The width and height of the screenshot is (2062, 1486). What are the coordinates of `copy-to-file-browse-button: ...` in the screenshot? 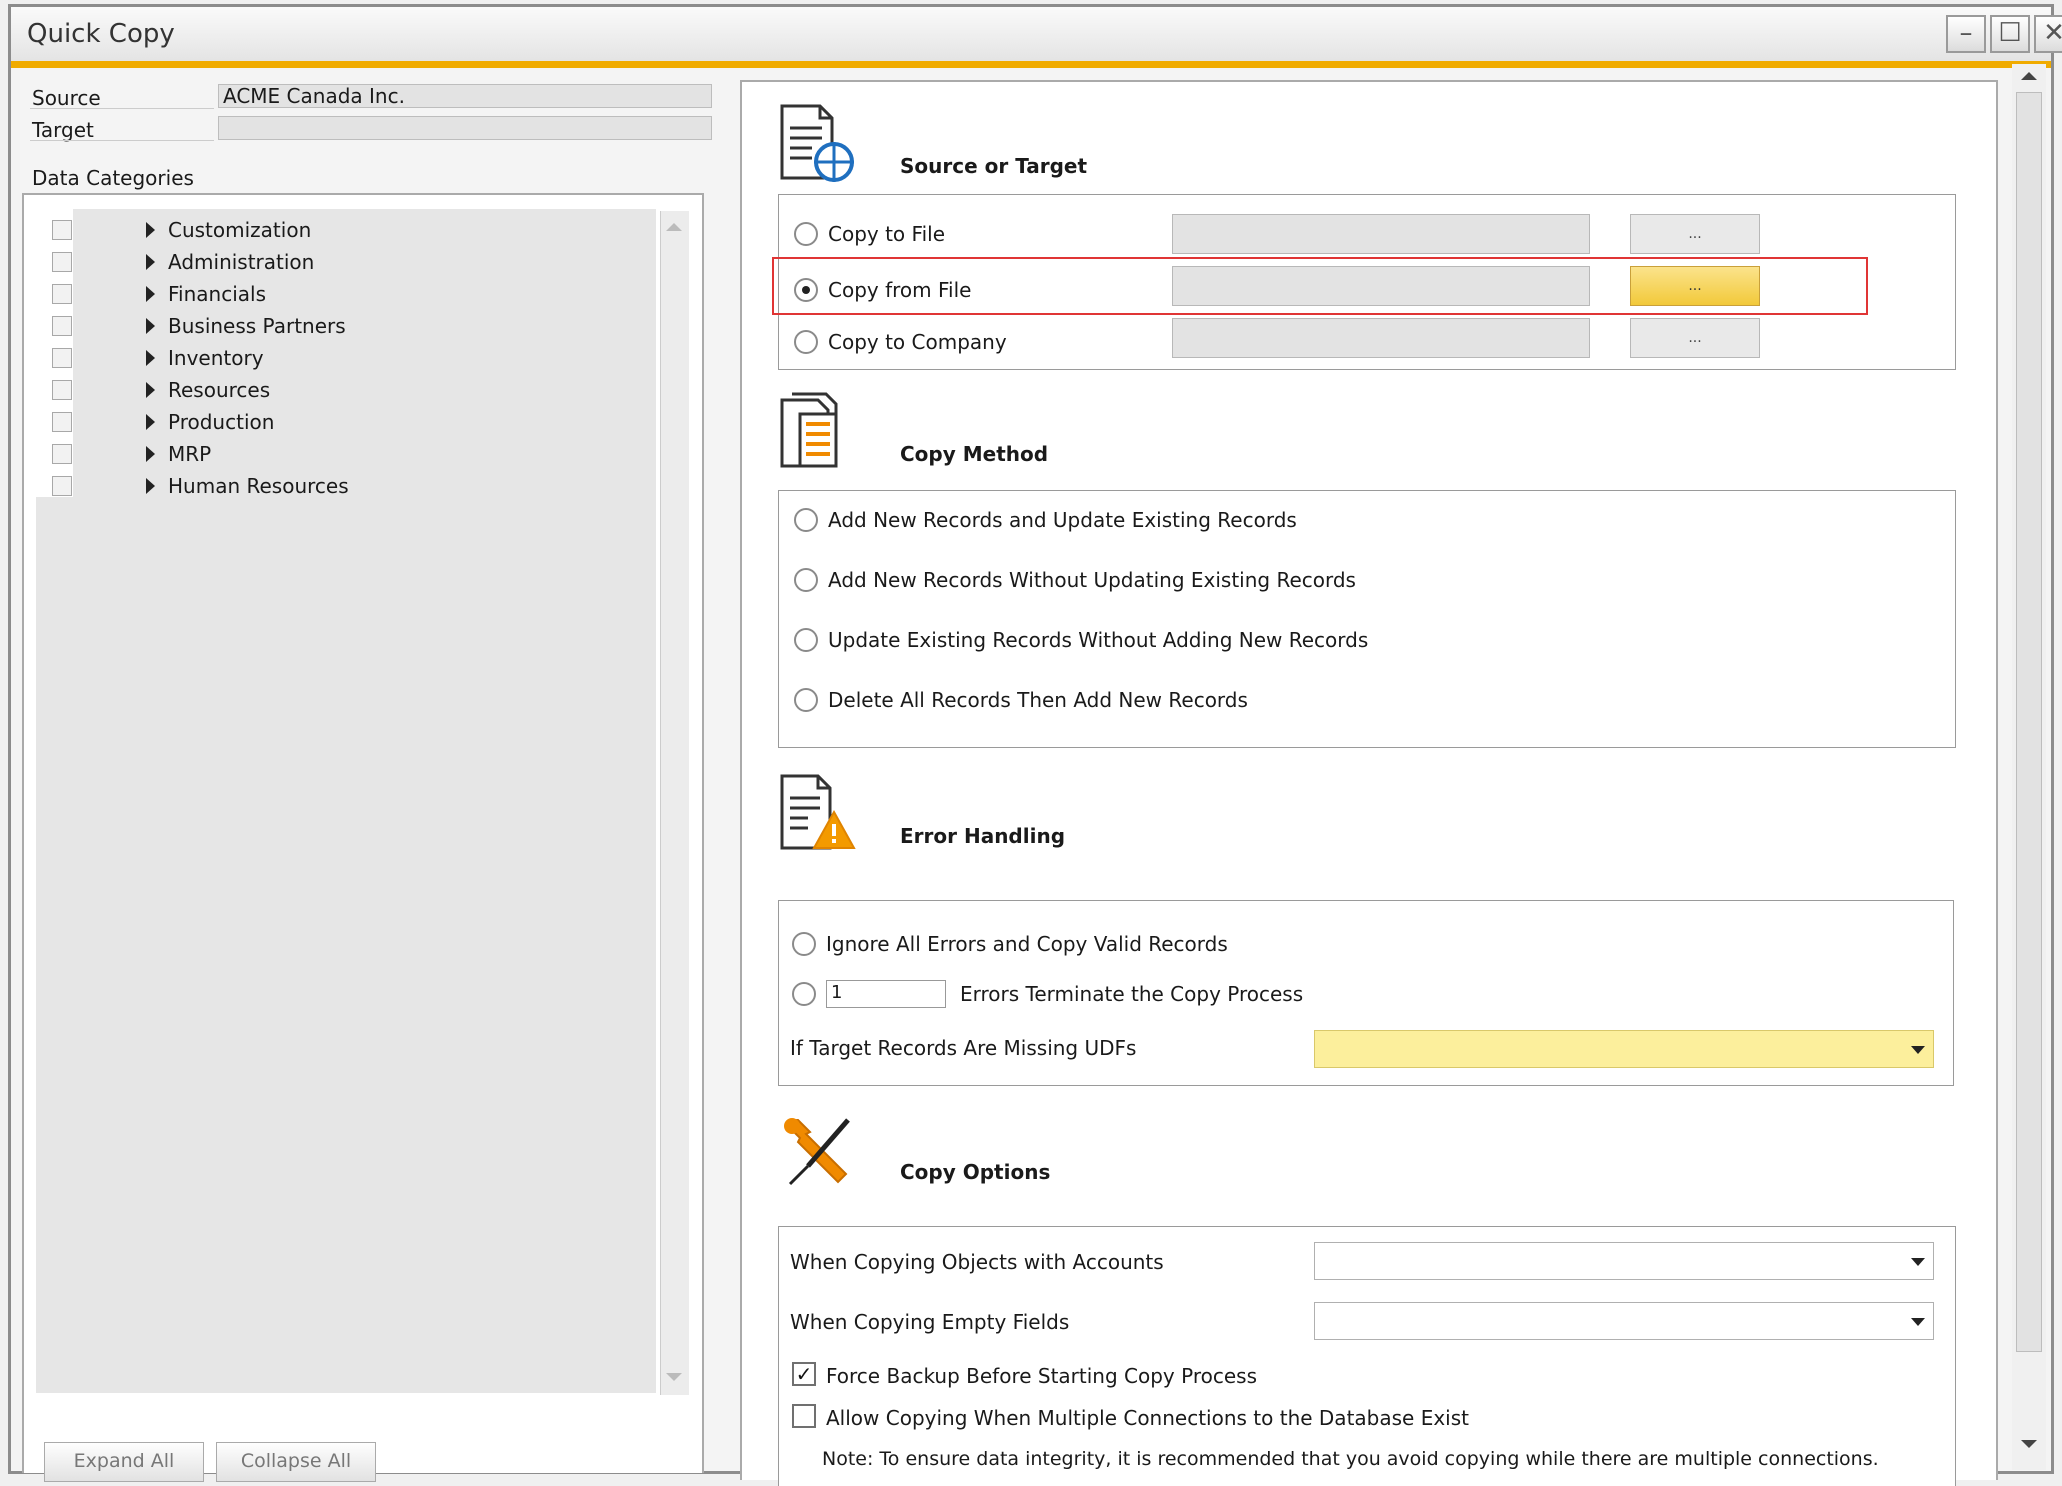 It's located at (1695, 234).